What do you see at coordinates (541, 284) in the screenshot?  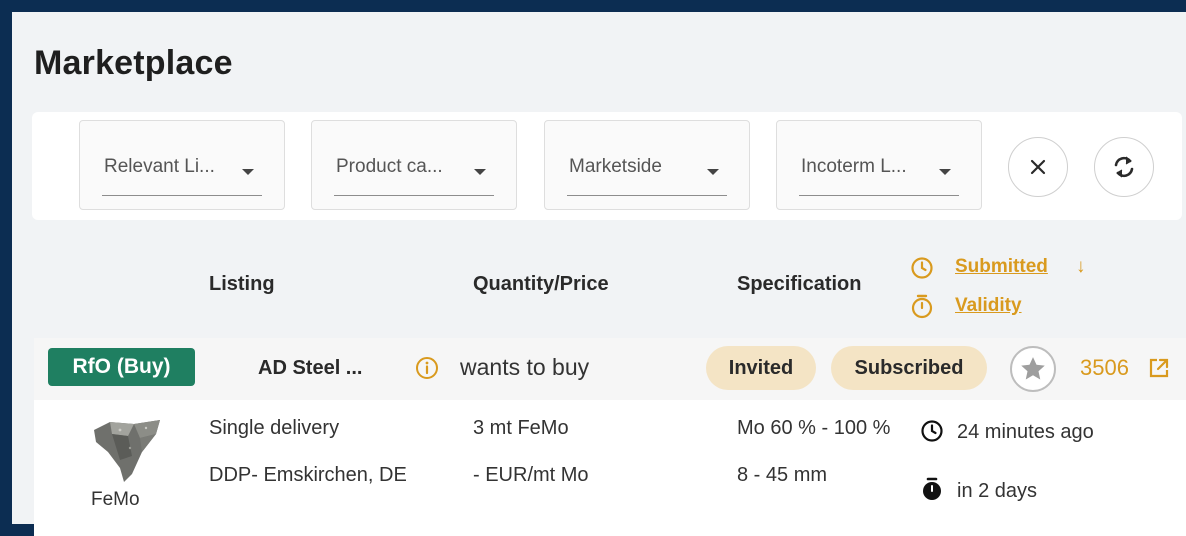 I see `column-header-quantity-price: Quantity/Price` at bounding box center [541, 284].